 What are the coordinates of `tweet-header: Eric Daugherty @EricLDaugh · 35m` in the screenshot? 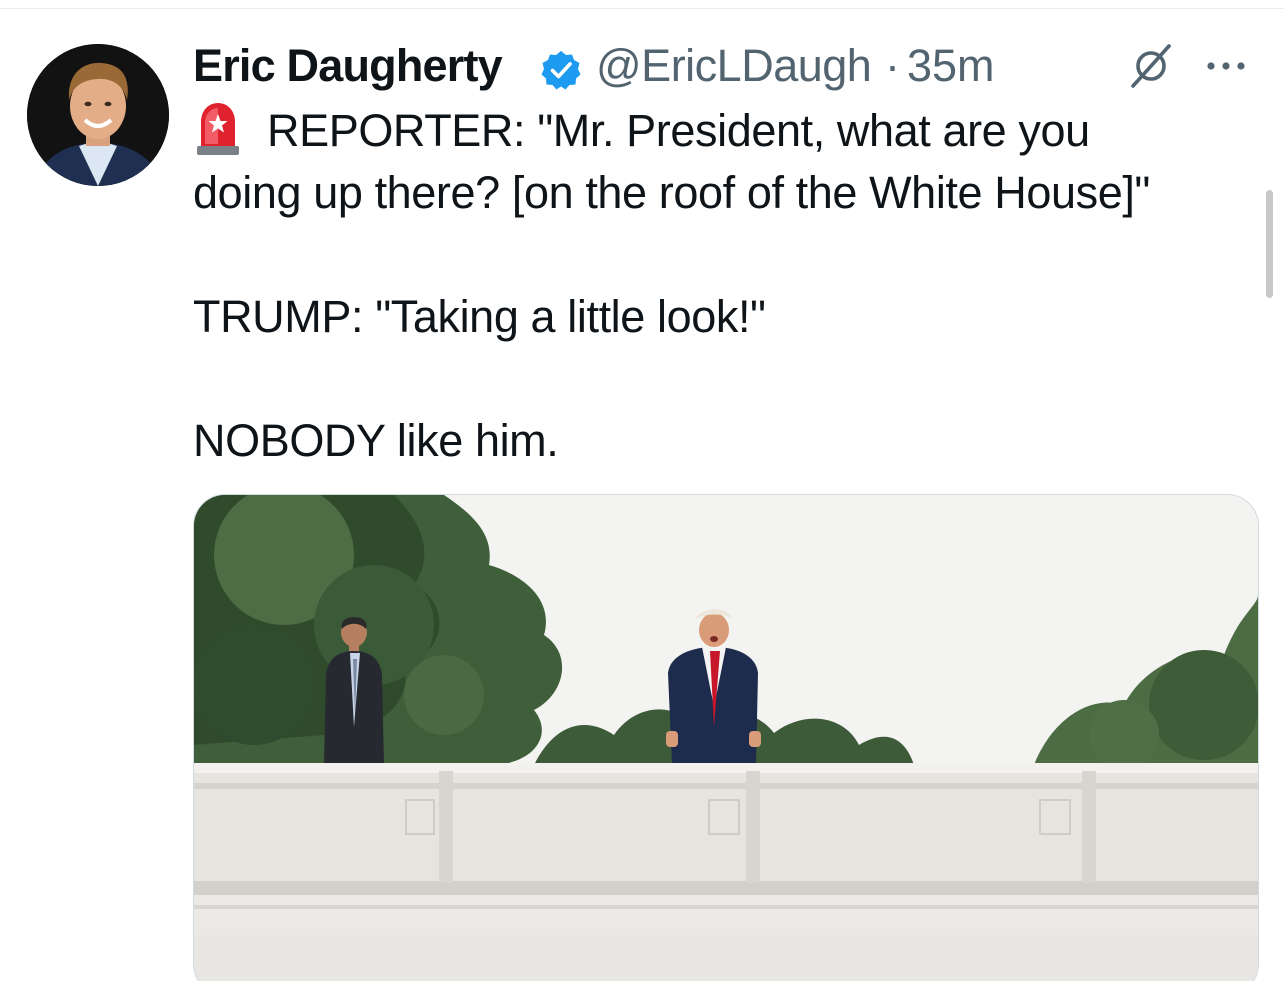 It's located at (733, 66).